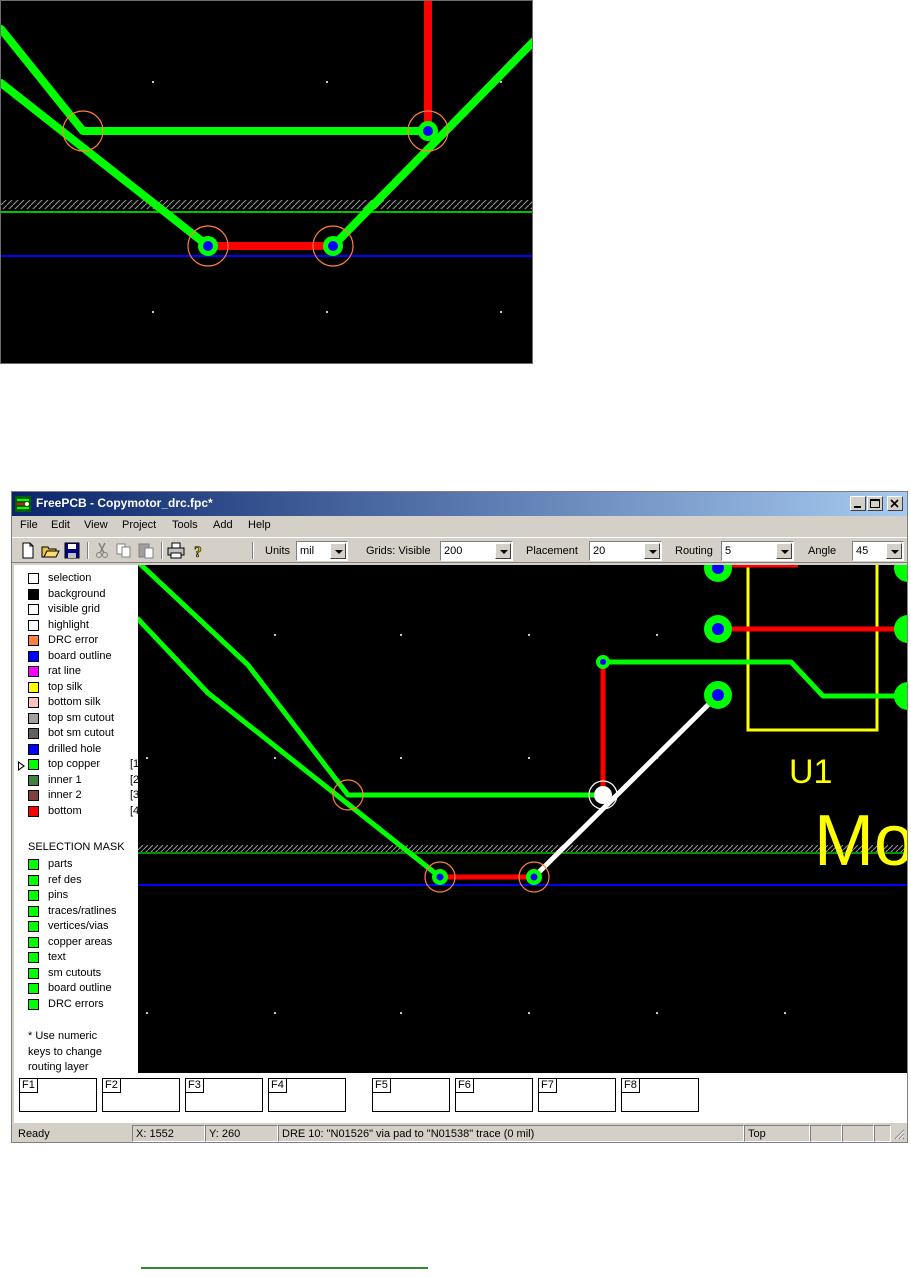 This screenshot has height=1277, width=911. What do you see at coordinates (198, 551) in the screenshot?
I see `help-button: ?` at bounding box center [198, 551].